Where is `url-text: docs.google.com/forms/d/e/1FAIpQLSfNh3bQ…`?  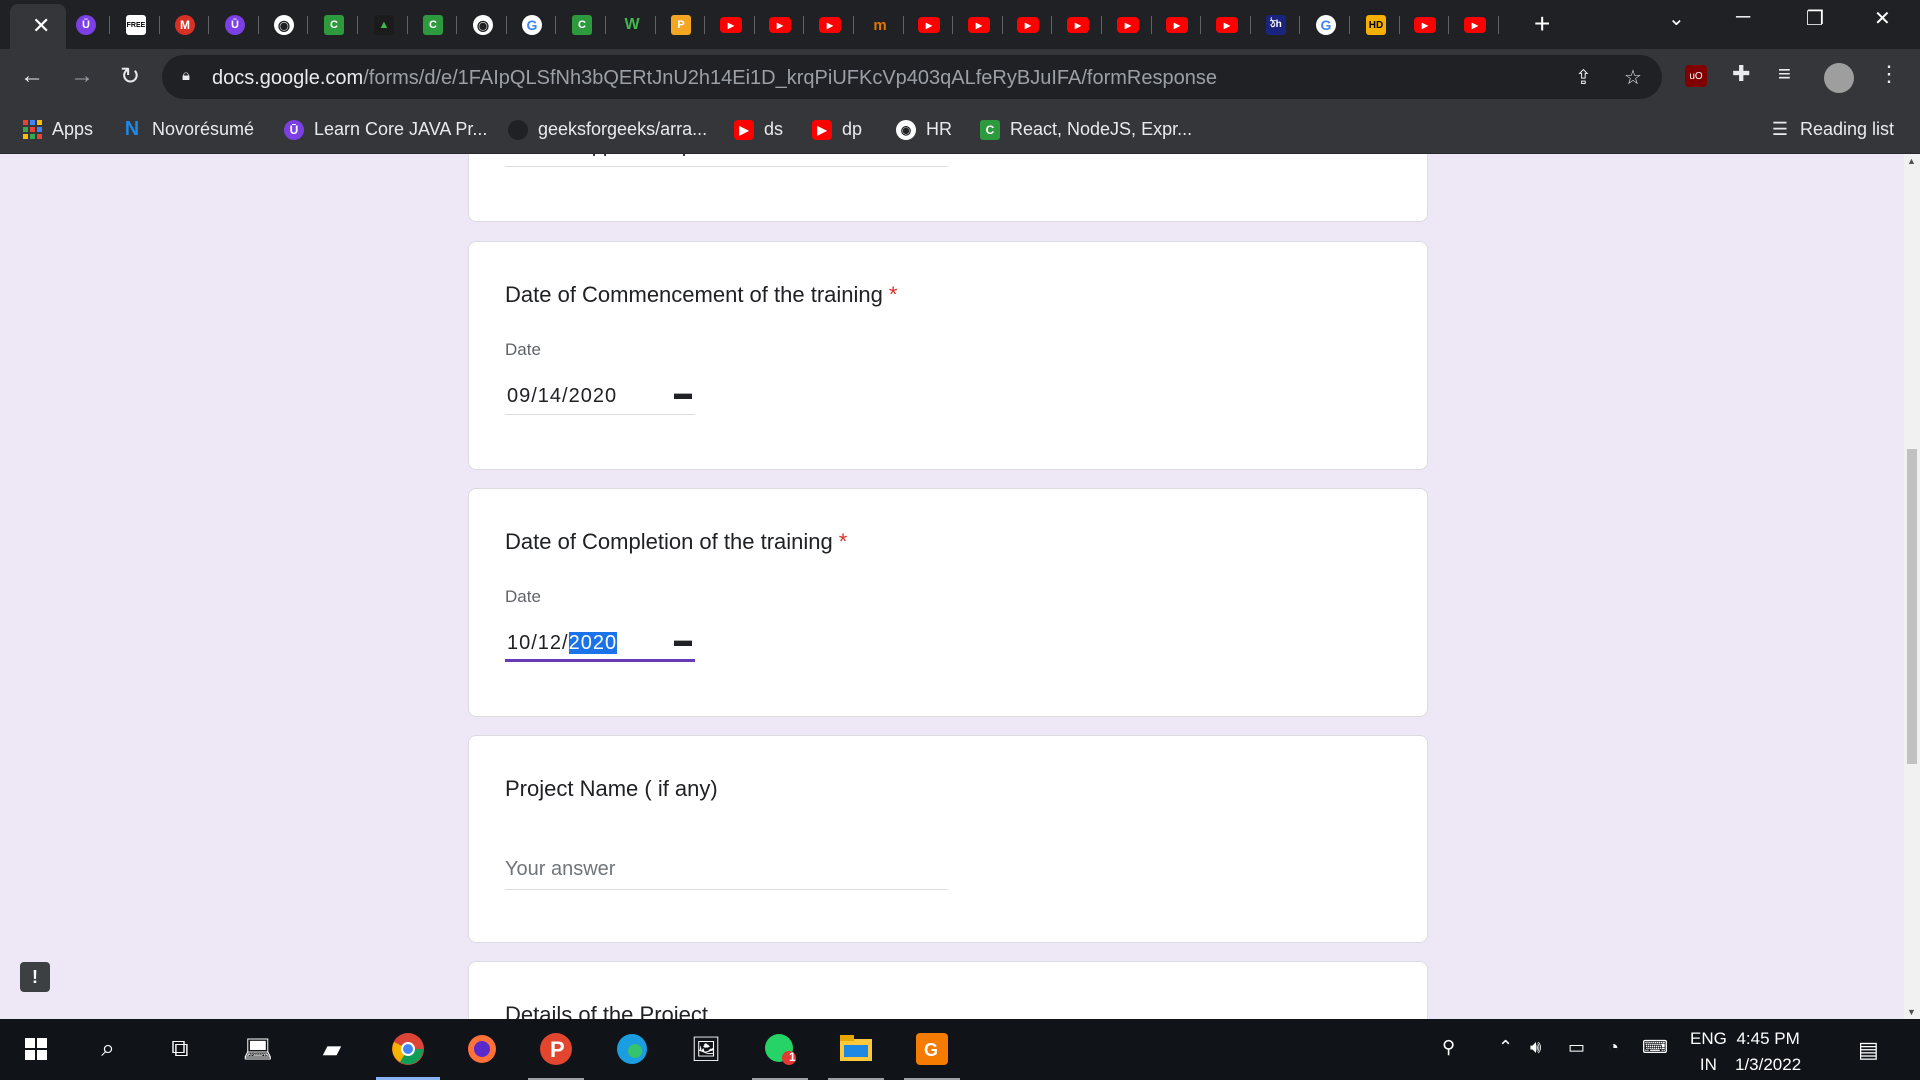 url-text: docs.google.com/forms/d/e/1FAIpQLSfNh3bQ… is located at coordinates (714, 78).